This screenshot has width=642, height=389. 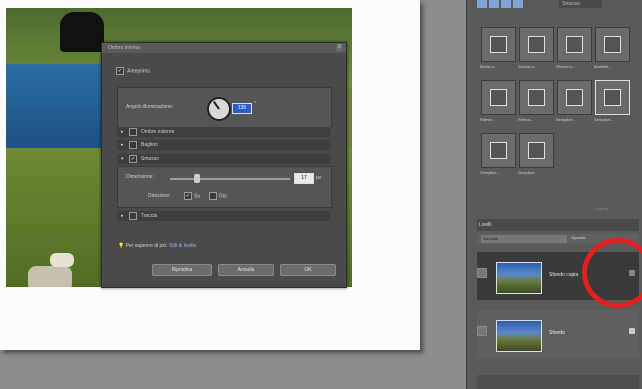 What do you see at coordinates (255, 104) in the screenshot?
I see `angle-unit: °` at bounding box center [255, 104].